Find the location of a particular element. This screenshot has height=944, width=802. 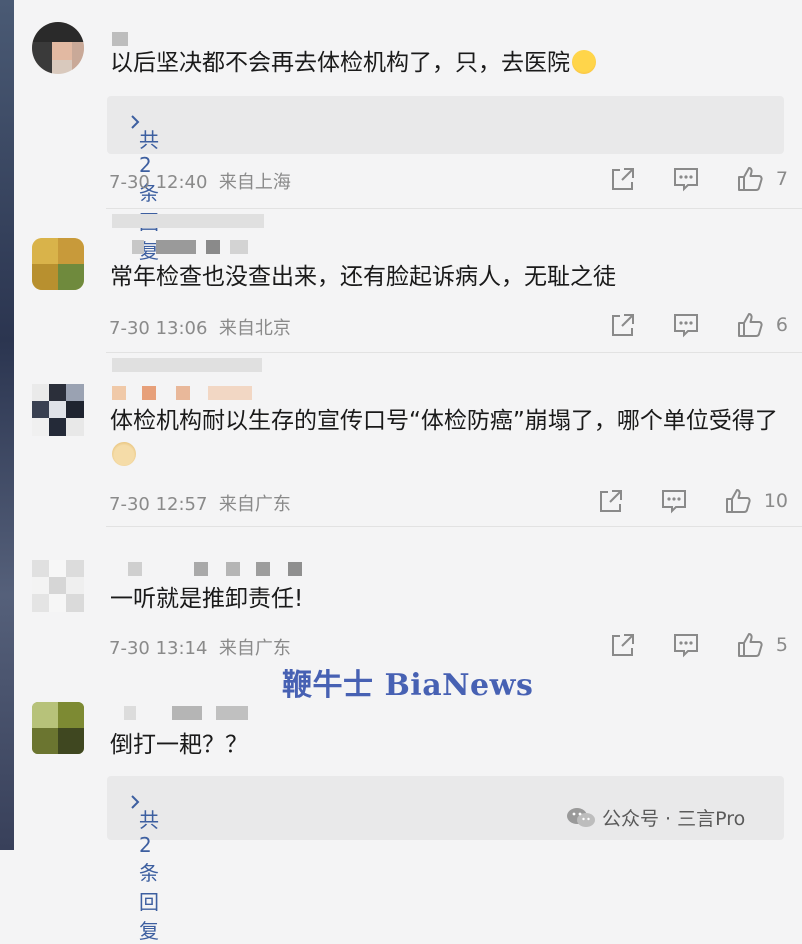

comment-actions: 10 is located at coordinates (675, 501).